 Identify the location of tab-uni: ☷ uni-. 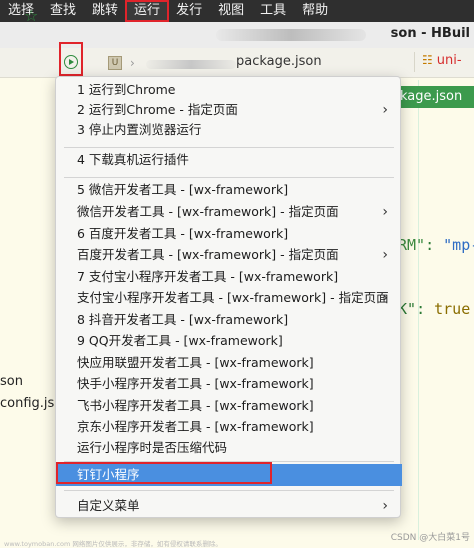
(442, 60).